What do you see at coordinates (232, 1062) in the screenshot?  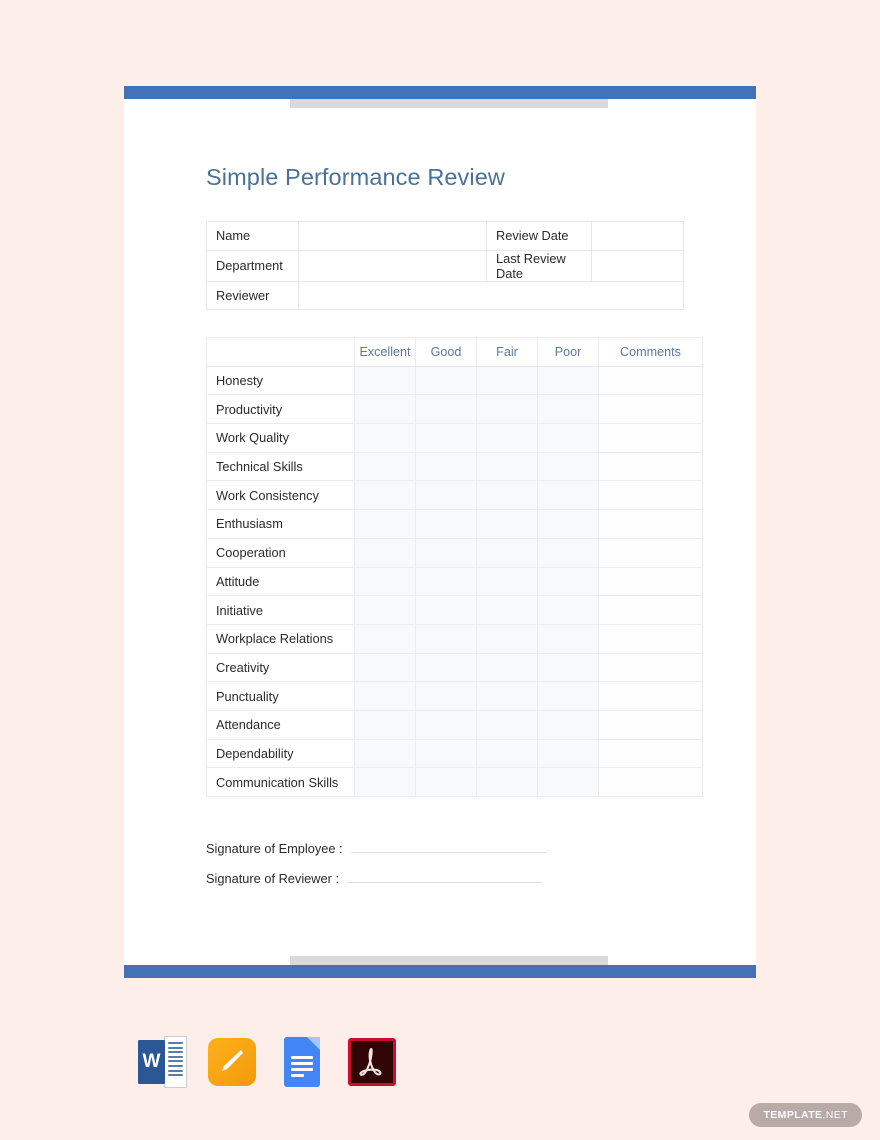 I see `apple-pages-icon` at bounding box center [232, 1062].